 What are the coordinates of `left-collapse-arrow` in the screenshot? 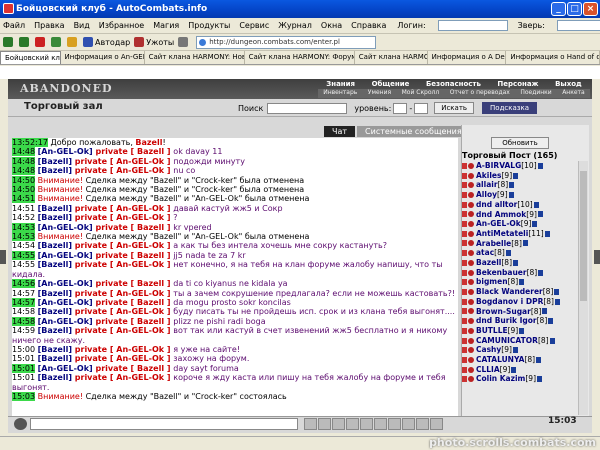 It's located at (3, 257).